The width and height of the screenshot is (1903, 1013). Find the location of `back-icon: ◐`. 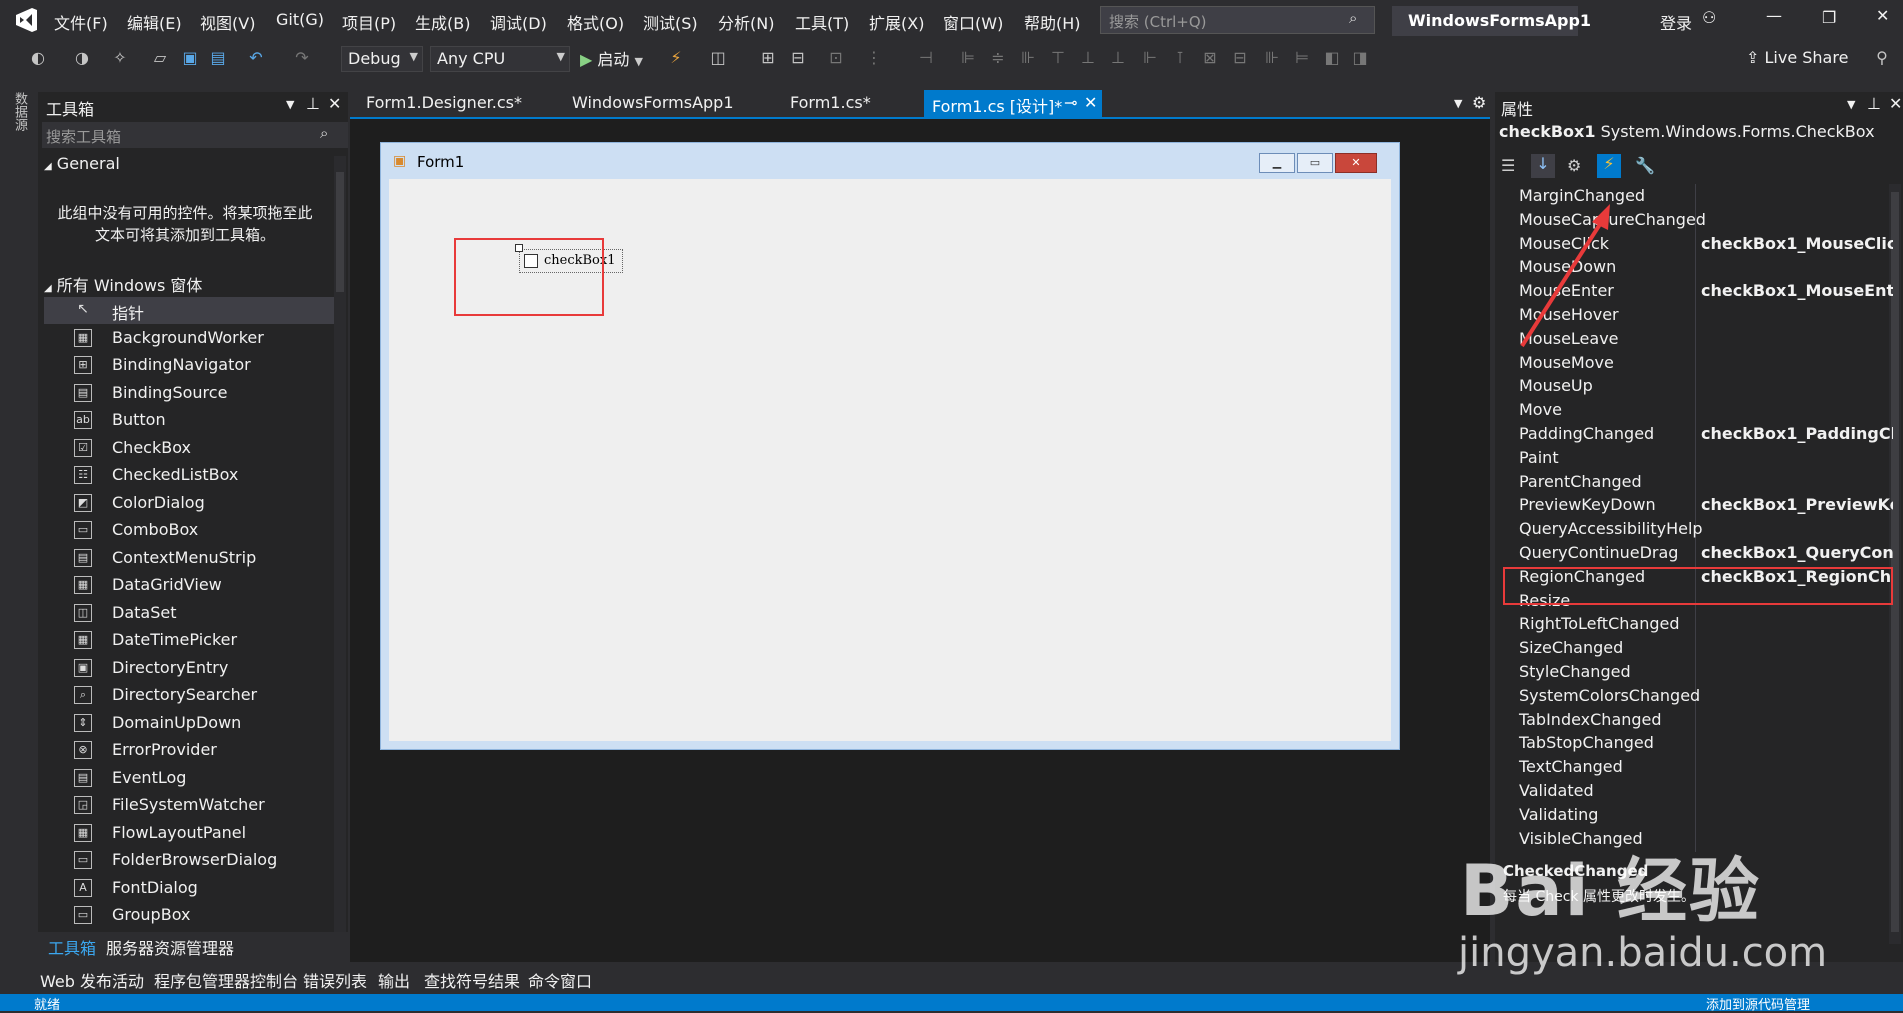

back-icon: ◐ is located at coordinates (38, 58).